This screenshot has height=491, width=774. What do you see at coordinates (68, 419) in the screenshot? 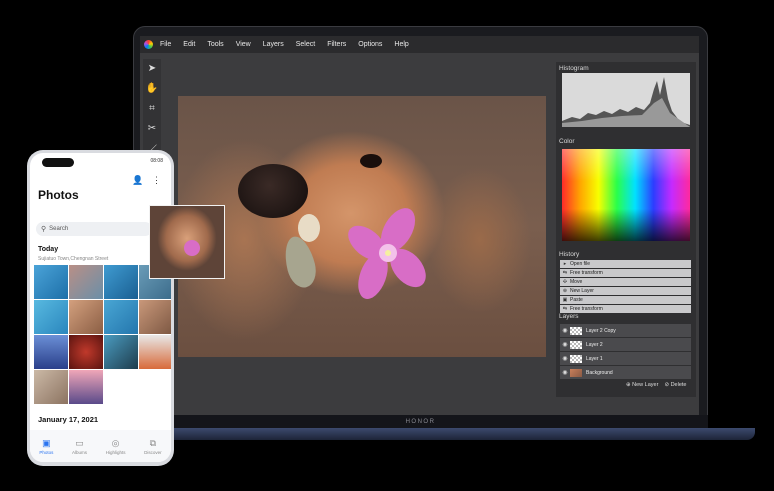
I see `section-date: January 17, 2021` at bounding box center [68, 419].